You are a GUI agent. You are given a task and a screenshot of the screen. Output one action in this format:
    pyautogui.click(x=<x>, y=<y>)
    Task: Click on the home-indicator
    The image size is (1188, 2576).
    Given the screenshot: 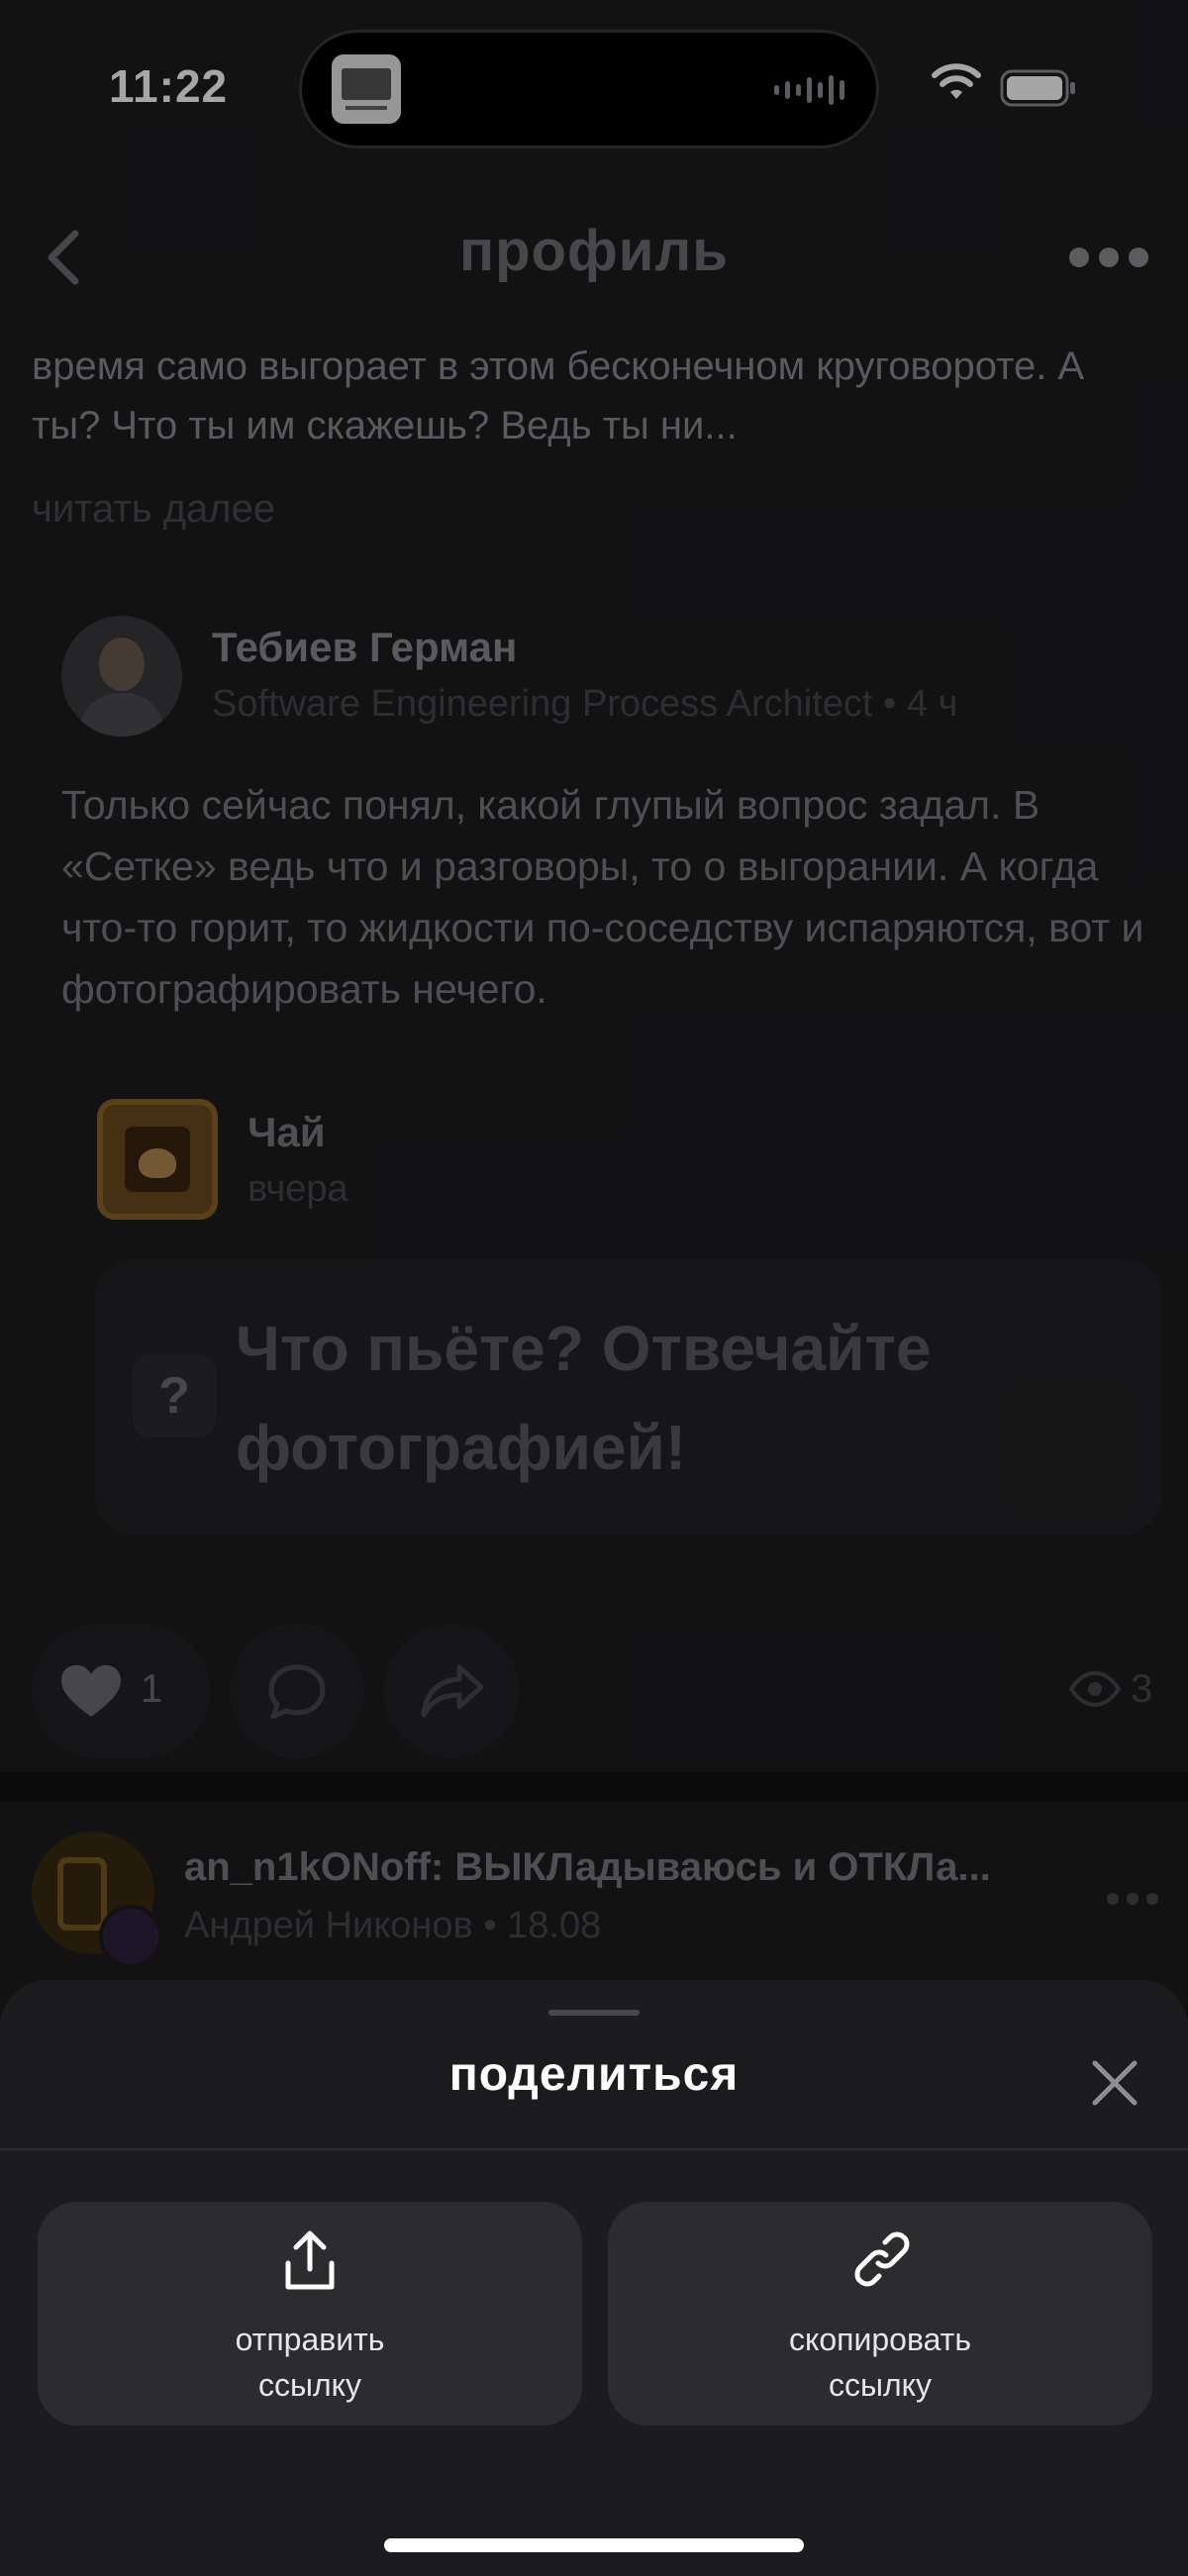 What is the action you would take?
    pyautogui.click(x=594, y=2545)
    